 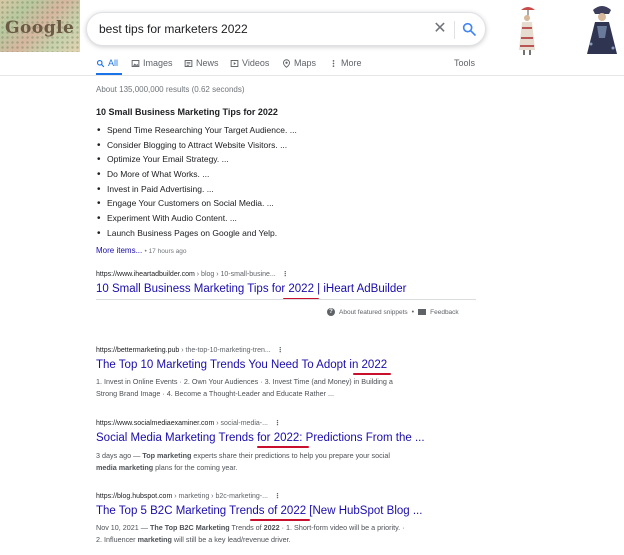 I want to click on featured-snippet-footer: ? About featured snippets • Feedback, so click(x=393, y=312).